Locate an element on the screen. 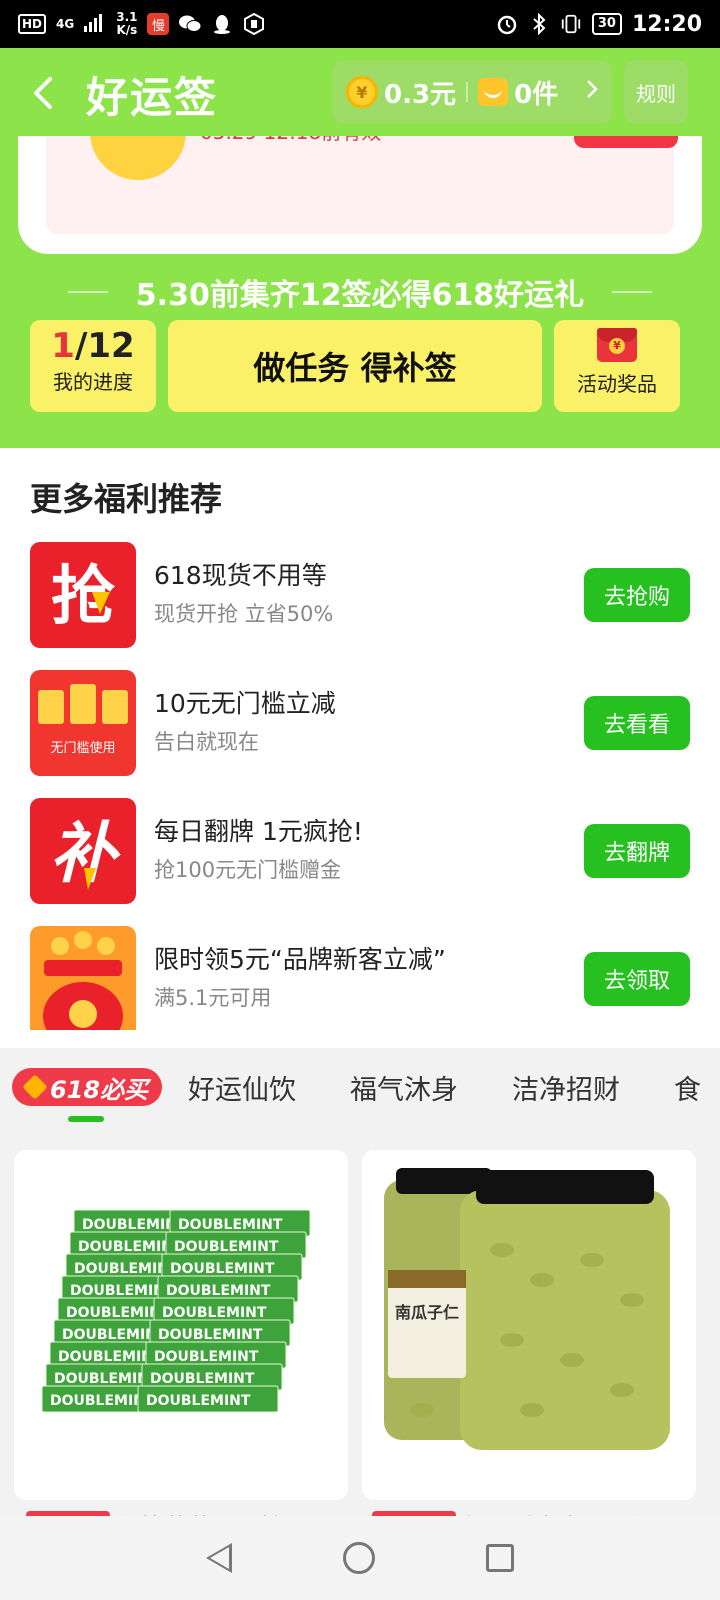  status-bar: HD 4G 3.1 K/s 慢 30 12:20 is located at coordinates (360, 24).